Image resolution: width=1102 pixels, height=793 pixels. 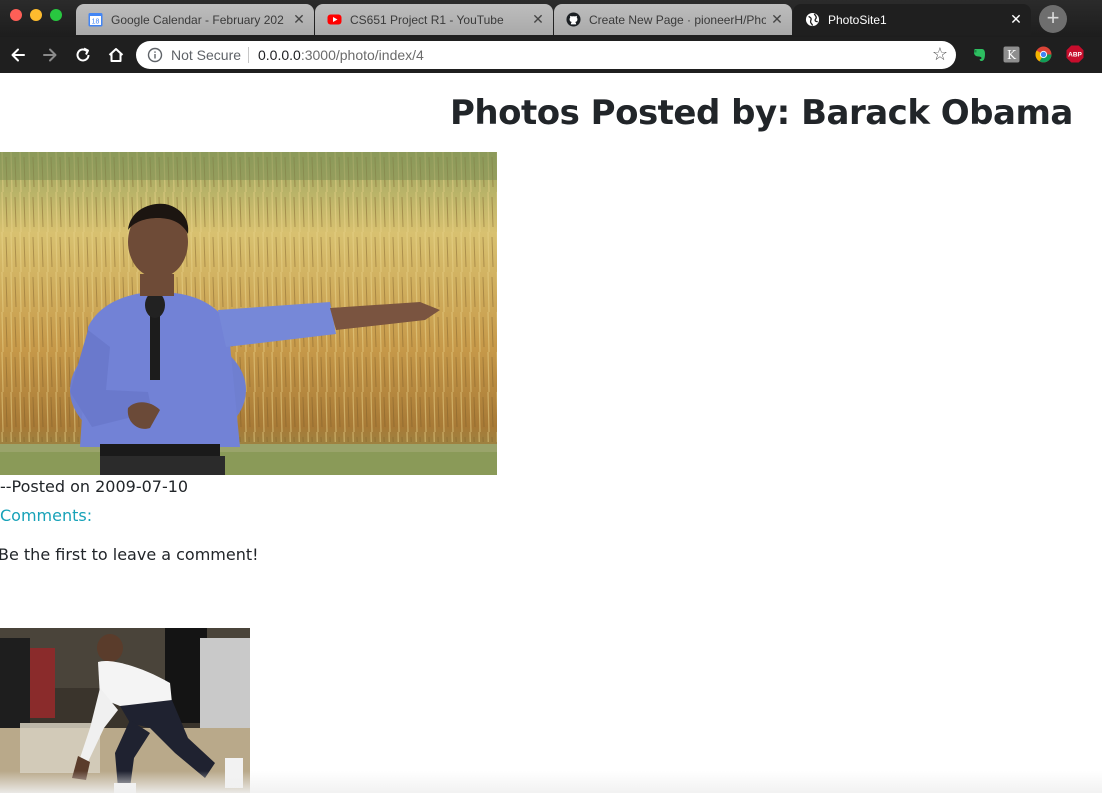 I want to click on forward-arrow-icon, so click(x=50, y=55).